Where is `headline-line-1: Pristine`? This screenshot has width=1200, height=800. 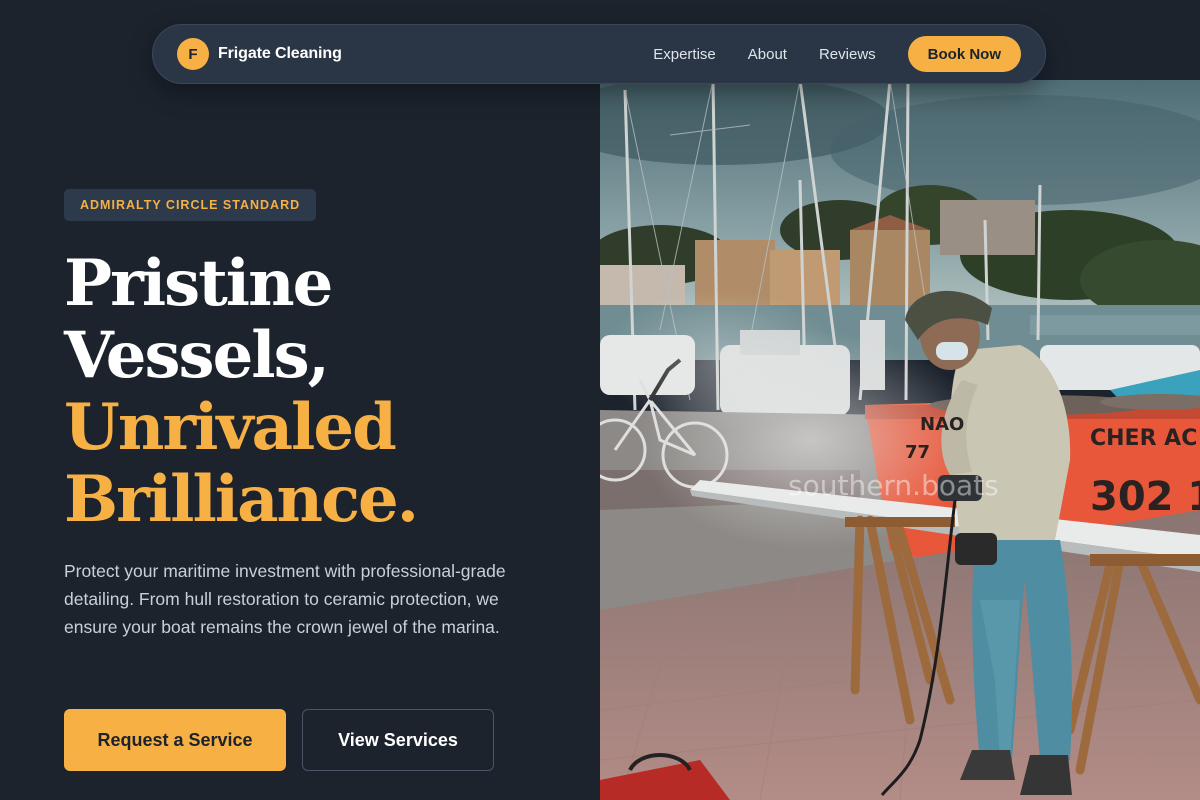
headline-line-1: Pristine is located at coordinates (198, 283).